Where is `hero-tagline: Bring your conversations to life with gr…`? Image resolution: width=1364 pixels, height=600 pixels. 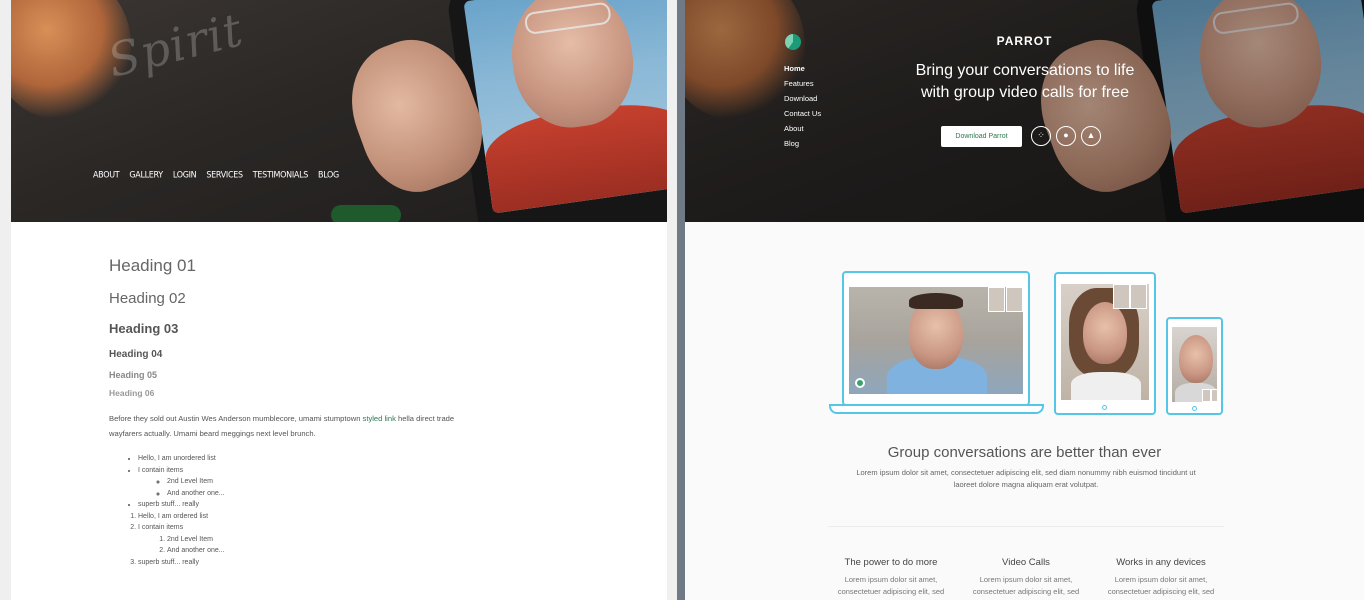
hero-tagline: Bring your conversations to life with gr… is located at coordinates (1025, 82).